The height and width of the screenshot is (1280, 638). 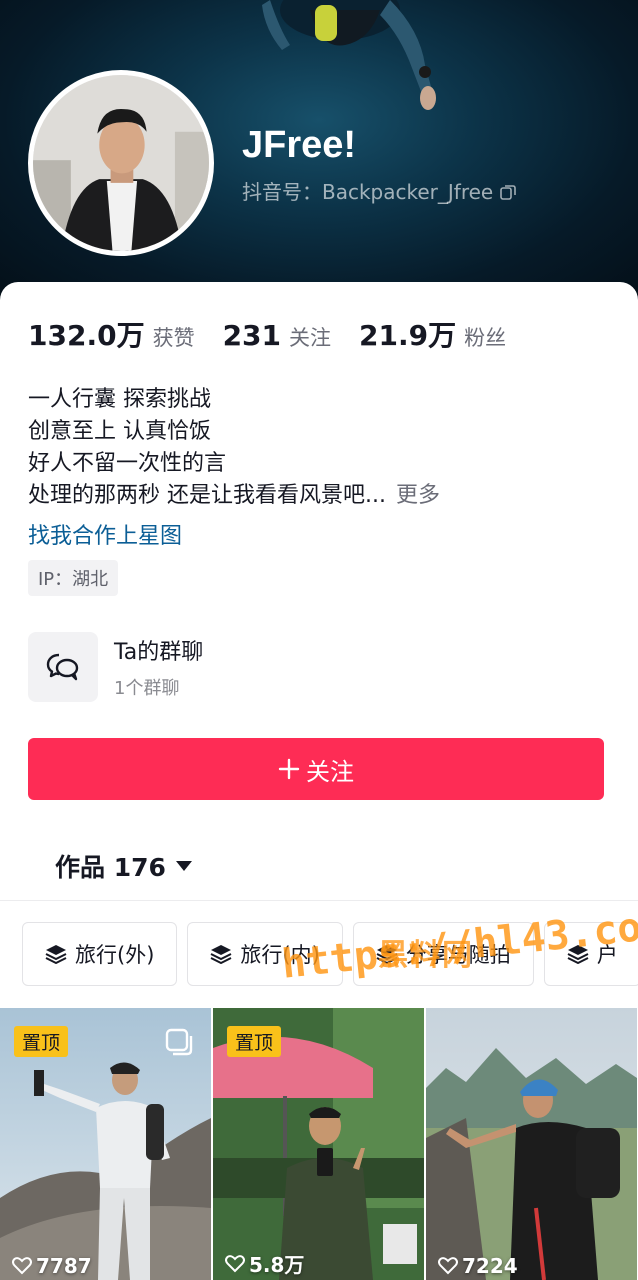 I want to click on group-chat-entry: Ta的群聊 1个群聊, so click(x=115, y=667).